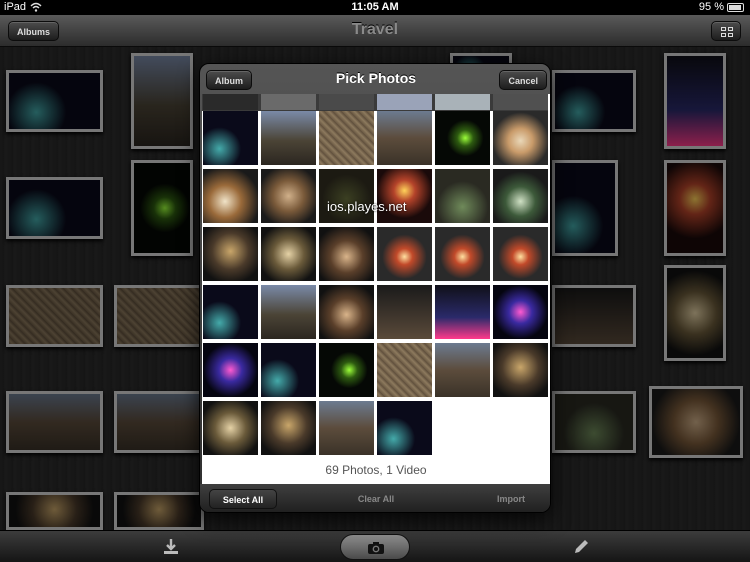  What do you see at coordinates (735, 7) in the screenshot?
I see `battery-icon` at bounding box center [735, 7].